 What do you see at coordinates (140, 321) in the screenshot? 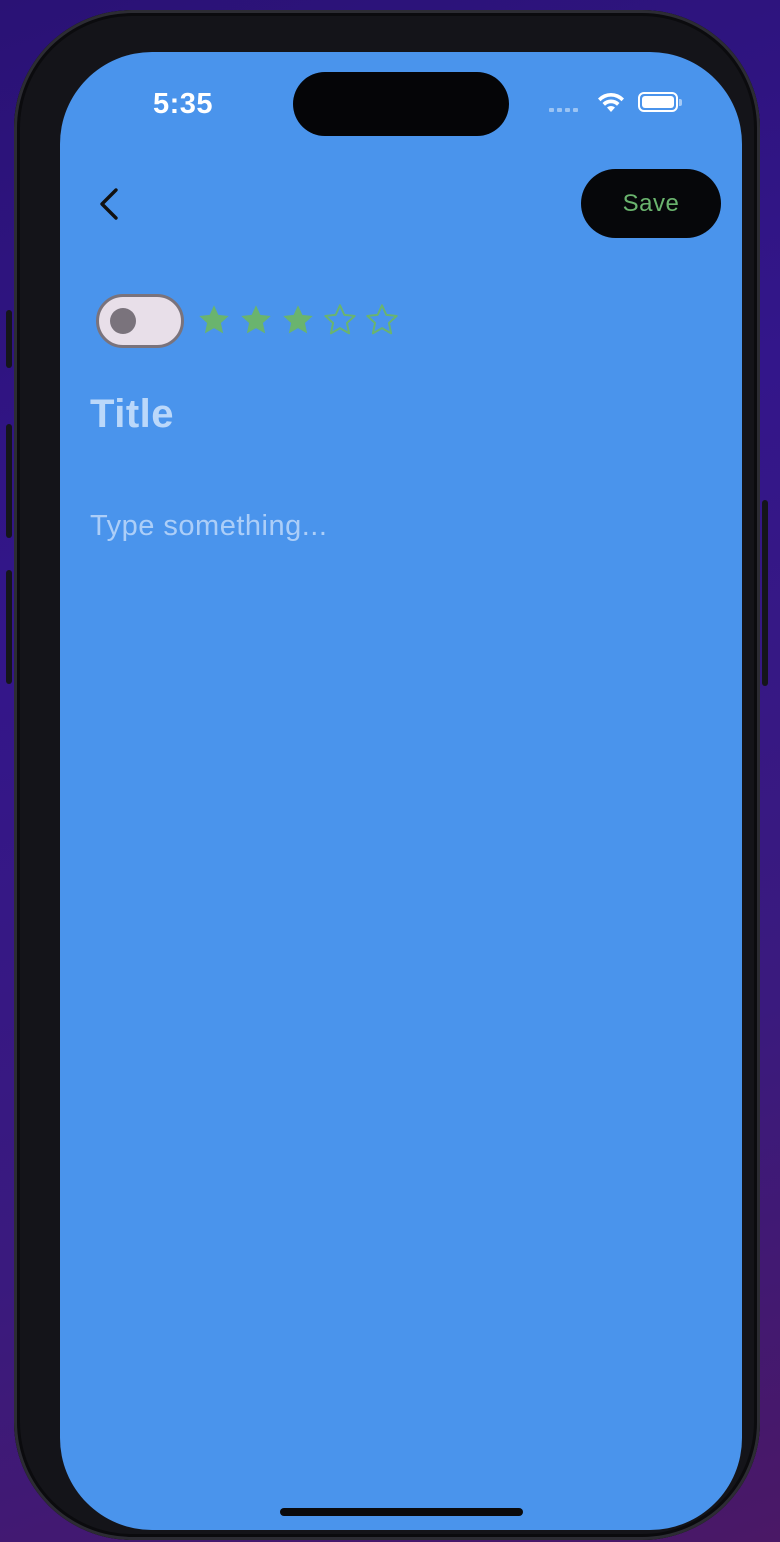
I see `favorite-toggle` at bounding box center [140, 321].